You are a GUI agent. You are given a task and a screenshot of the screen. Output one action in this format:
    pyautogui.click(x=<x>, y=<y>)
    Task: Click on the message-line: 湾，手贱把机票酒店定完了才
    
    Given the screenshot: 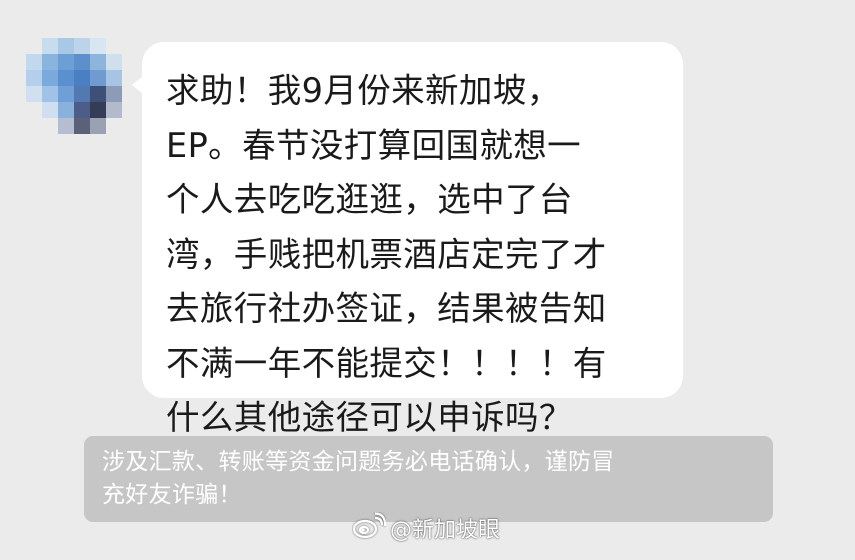 What is the action you would take?
    pyautogui.click(x=386, y=254)
    